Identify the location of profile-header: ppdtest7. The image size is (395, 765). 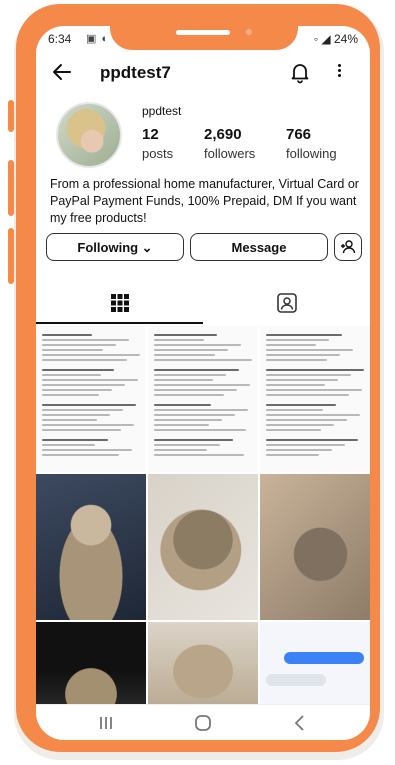
(203, 74).